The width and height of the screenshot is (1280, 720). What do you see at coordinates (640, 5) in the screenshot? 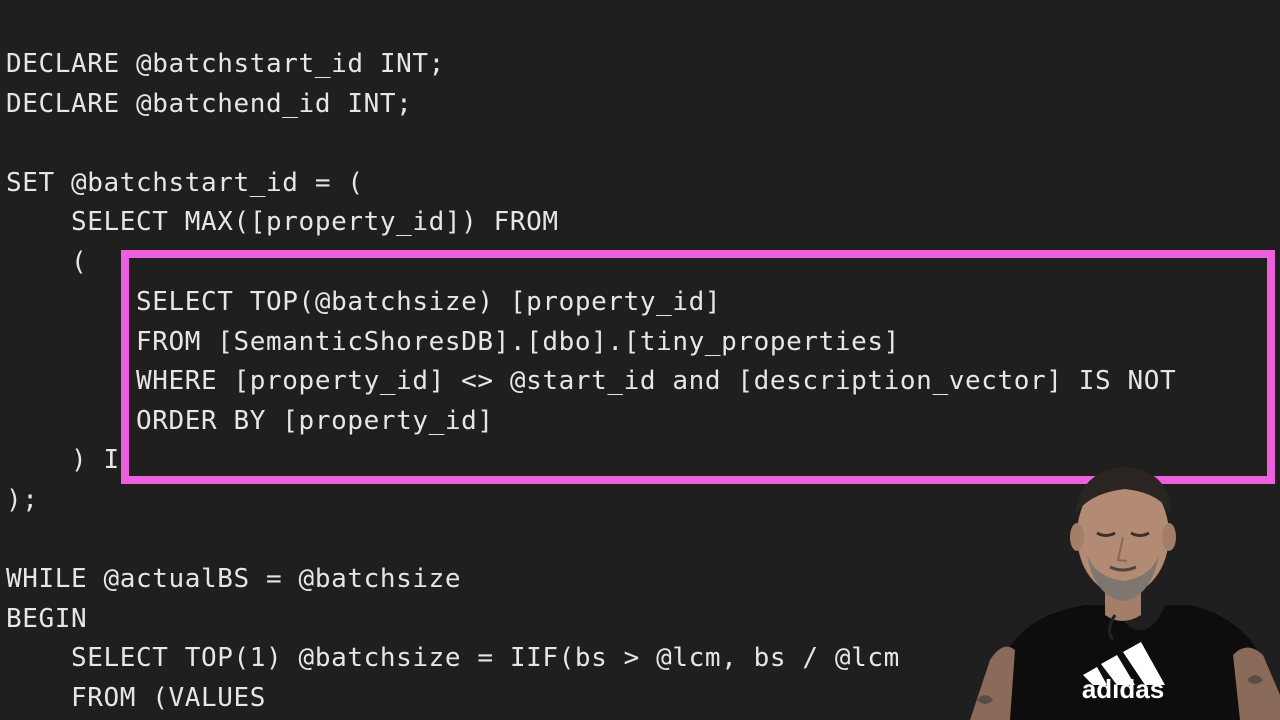
I see `partial-line-top` at bounding box center [640, 5].